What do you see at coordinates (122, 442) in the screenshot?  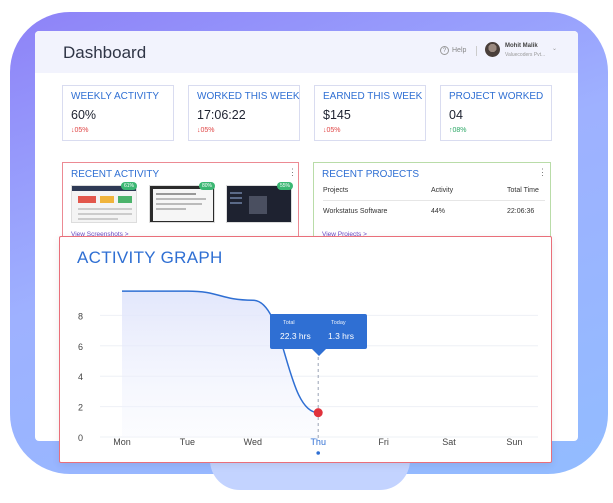 I see `x-tick-label: Mon` at bounding box center [122, 442].